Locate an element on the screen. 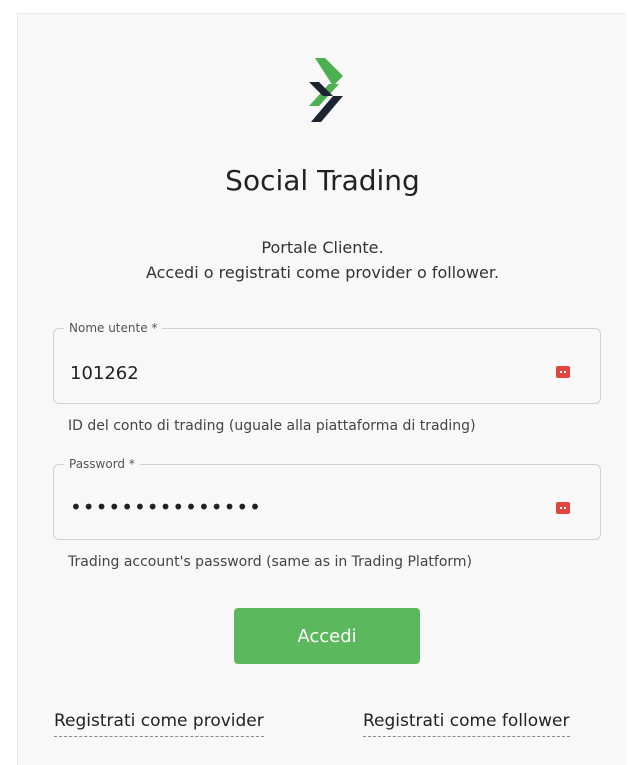 The image size is (631, 765). username-label: Nome utente * is located at coordinates (113, 328).